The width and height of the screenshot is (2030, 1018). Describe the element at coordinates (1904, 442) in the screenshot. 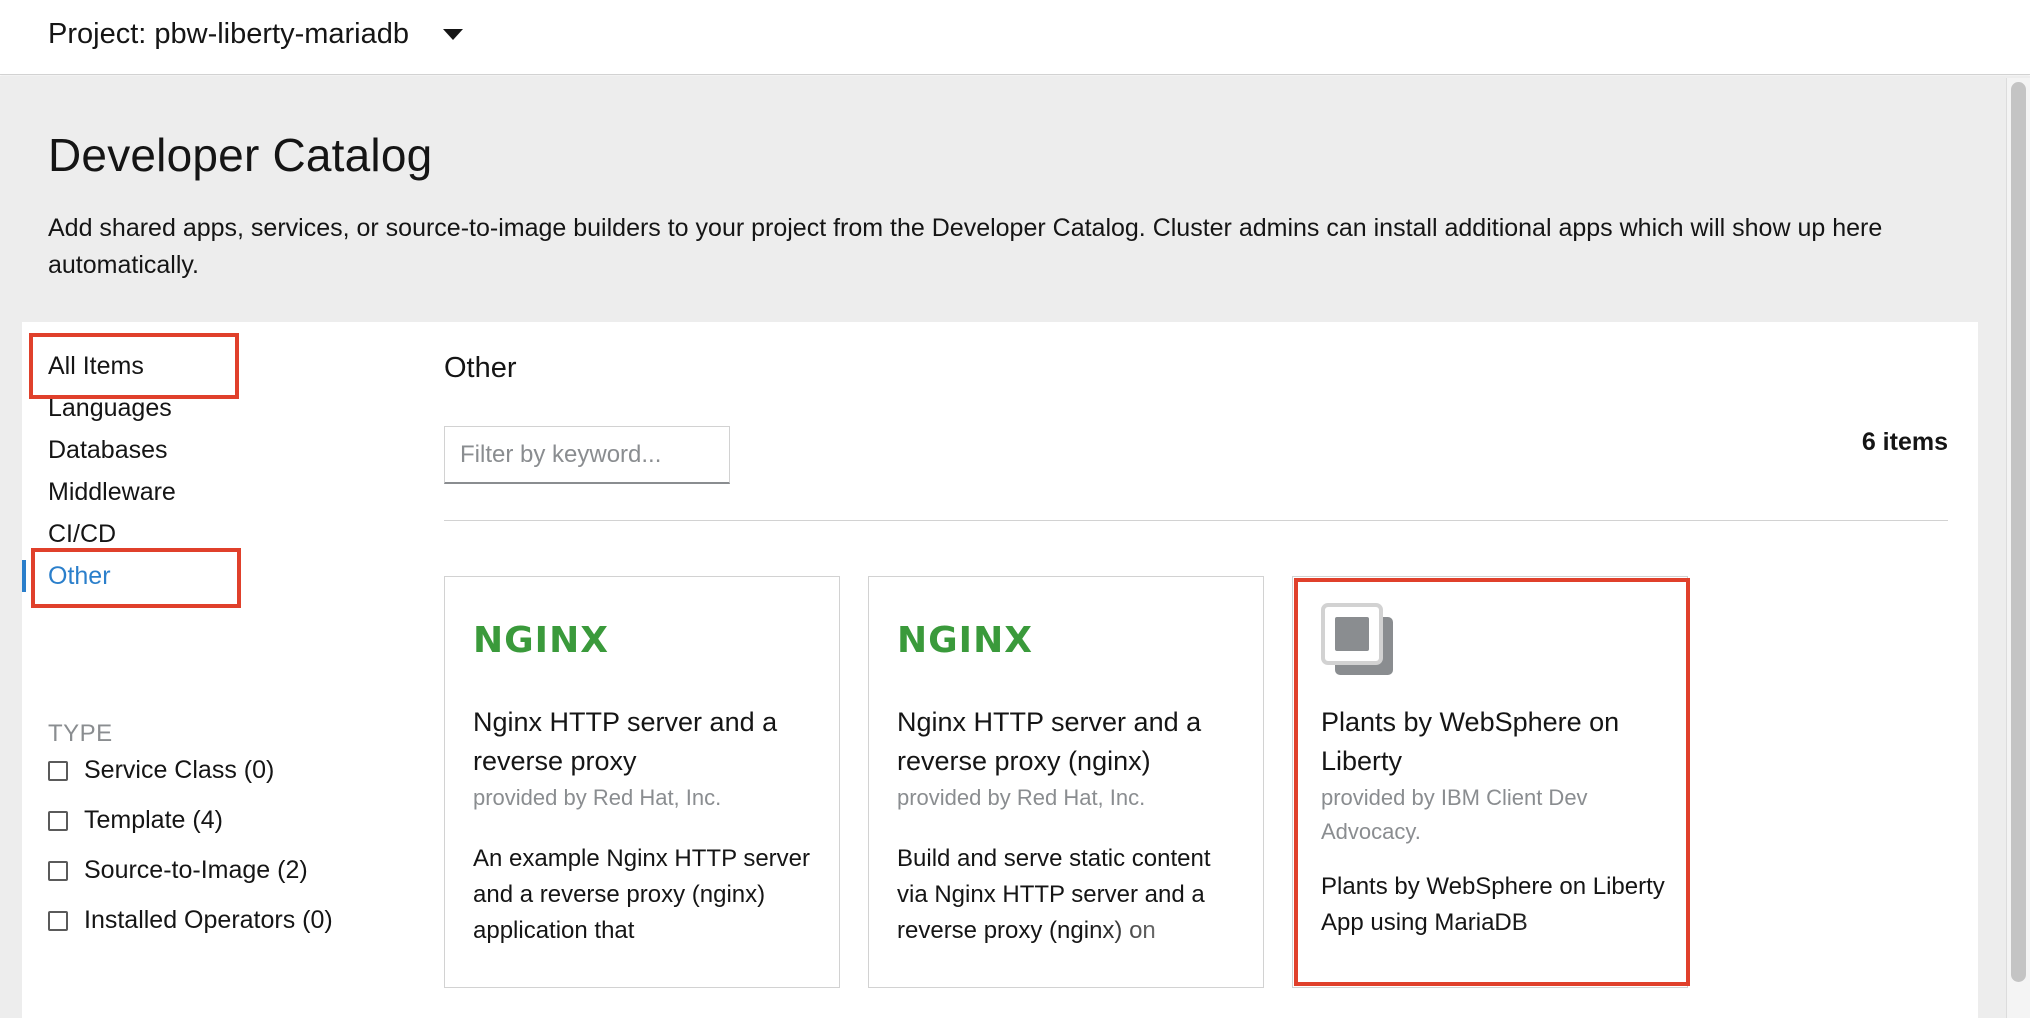

I see `item-count: 6 items` at that location.